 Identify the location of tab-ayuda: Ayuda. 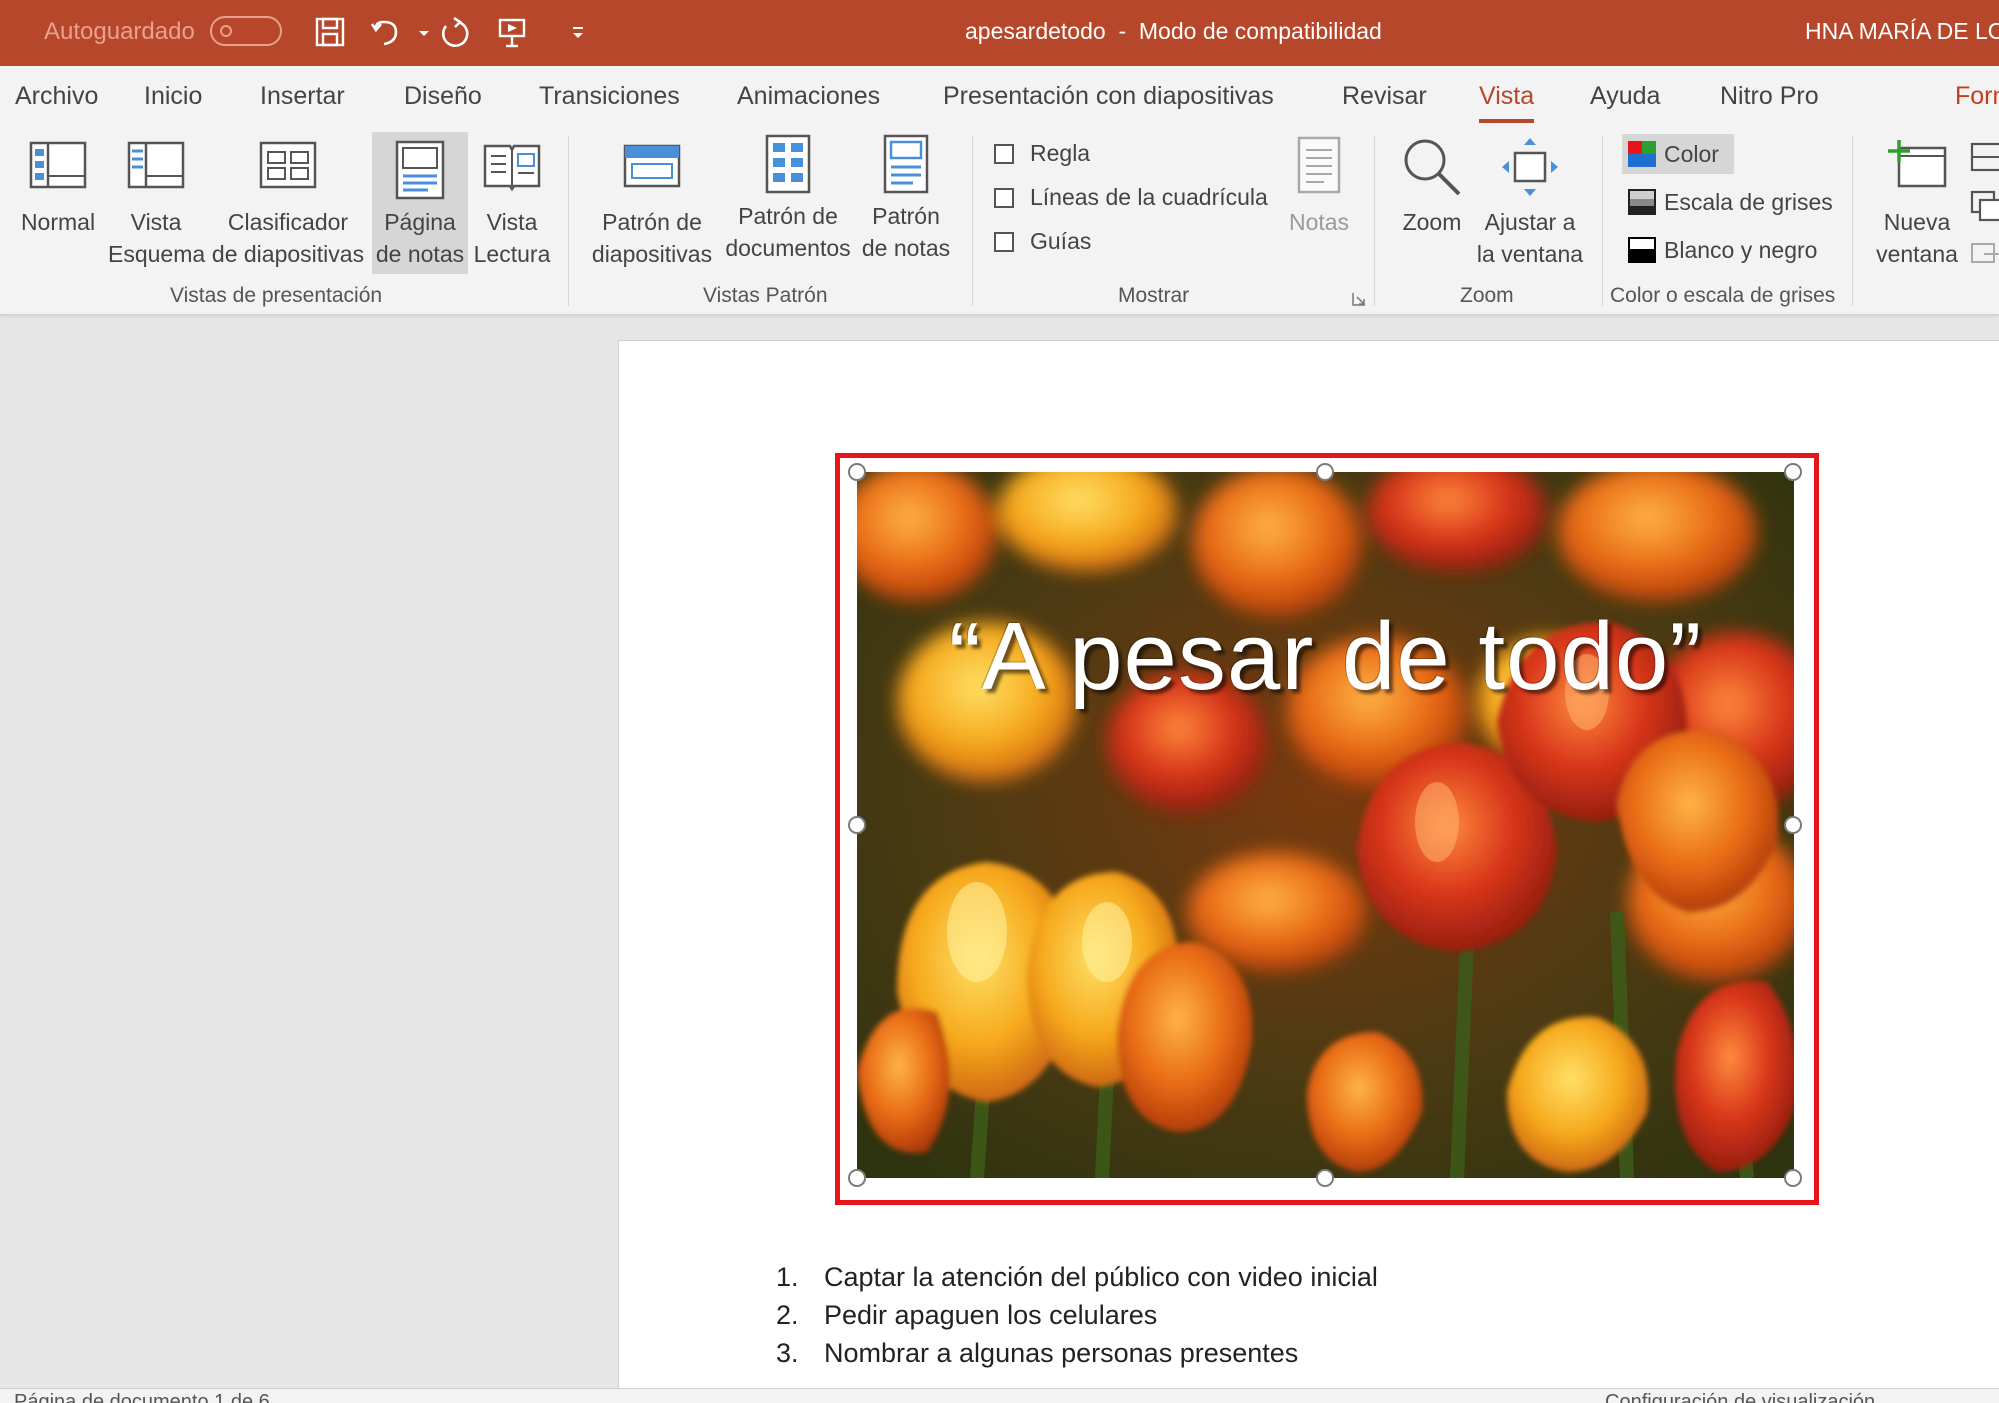
(1625, 96).